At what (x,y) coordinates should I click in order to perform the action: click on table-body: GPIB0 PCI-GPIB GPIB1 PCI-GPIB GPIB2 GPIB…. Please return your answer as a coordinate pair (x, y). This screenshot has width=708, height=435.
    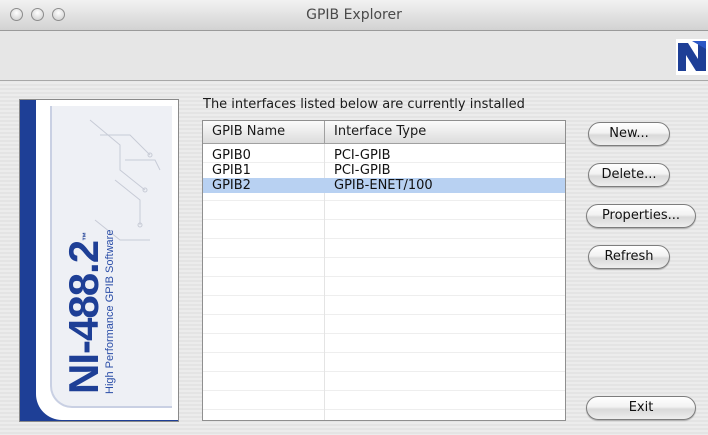
    Looking at the image, I should click on (384, 170).